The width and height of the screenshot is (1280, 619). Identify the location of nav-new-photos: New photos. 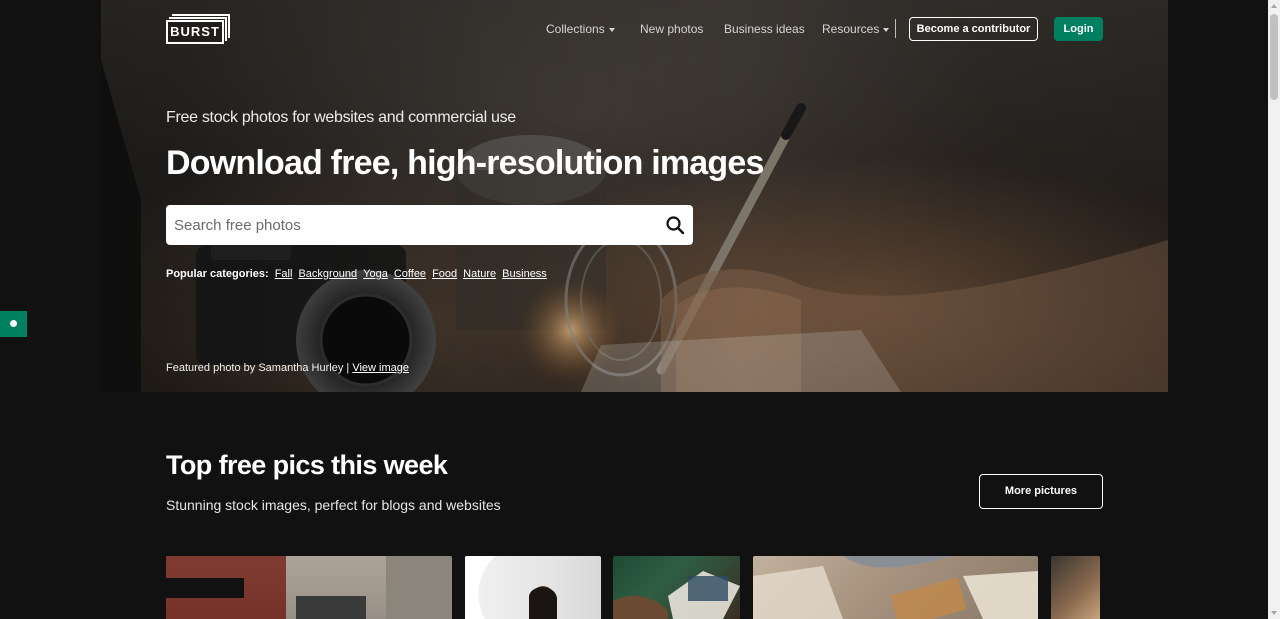
(671, 29).